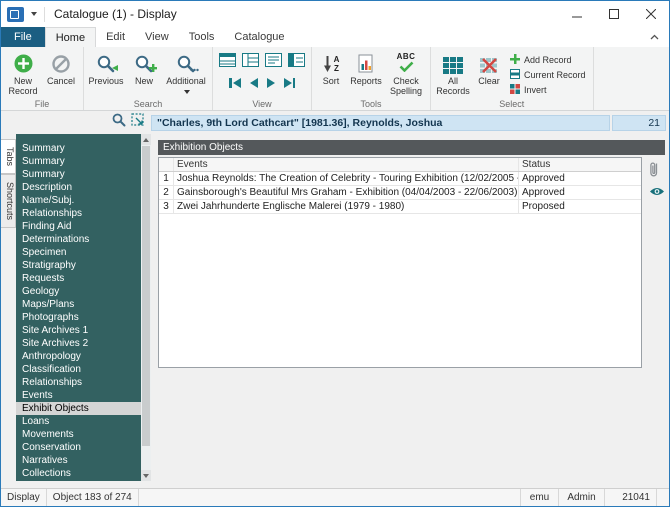 The height and width of the screenshot is (507, 670). Describe the element at coordinates (453, 86) in the screenshot. I see `all-records-label: All Records` at that location.